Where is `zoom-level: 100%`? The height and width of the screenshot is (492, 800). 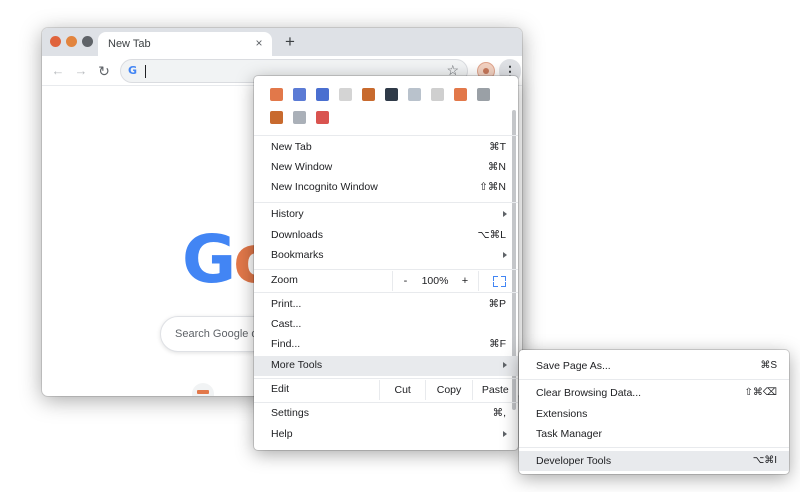 zoom-level: 100% is located at coordinates (435, 281).